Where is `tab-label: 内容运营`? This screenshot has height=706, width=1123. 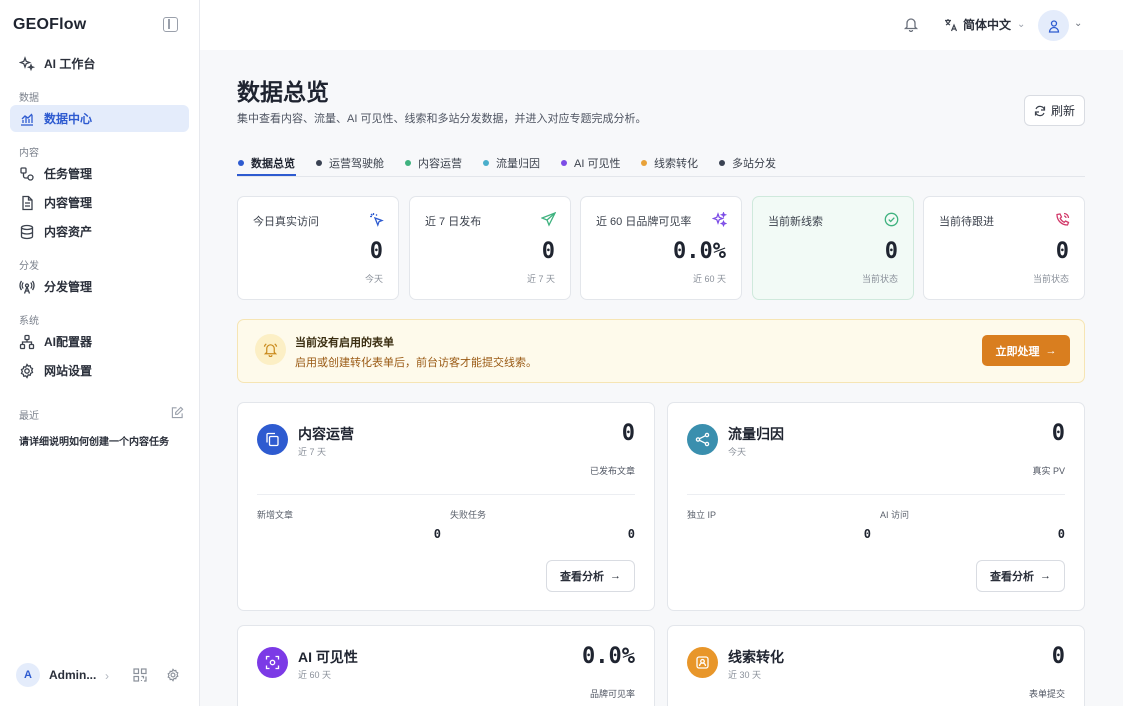 tab-label: 内容运营 is located at coordinates (440, 163).